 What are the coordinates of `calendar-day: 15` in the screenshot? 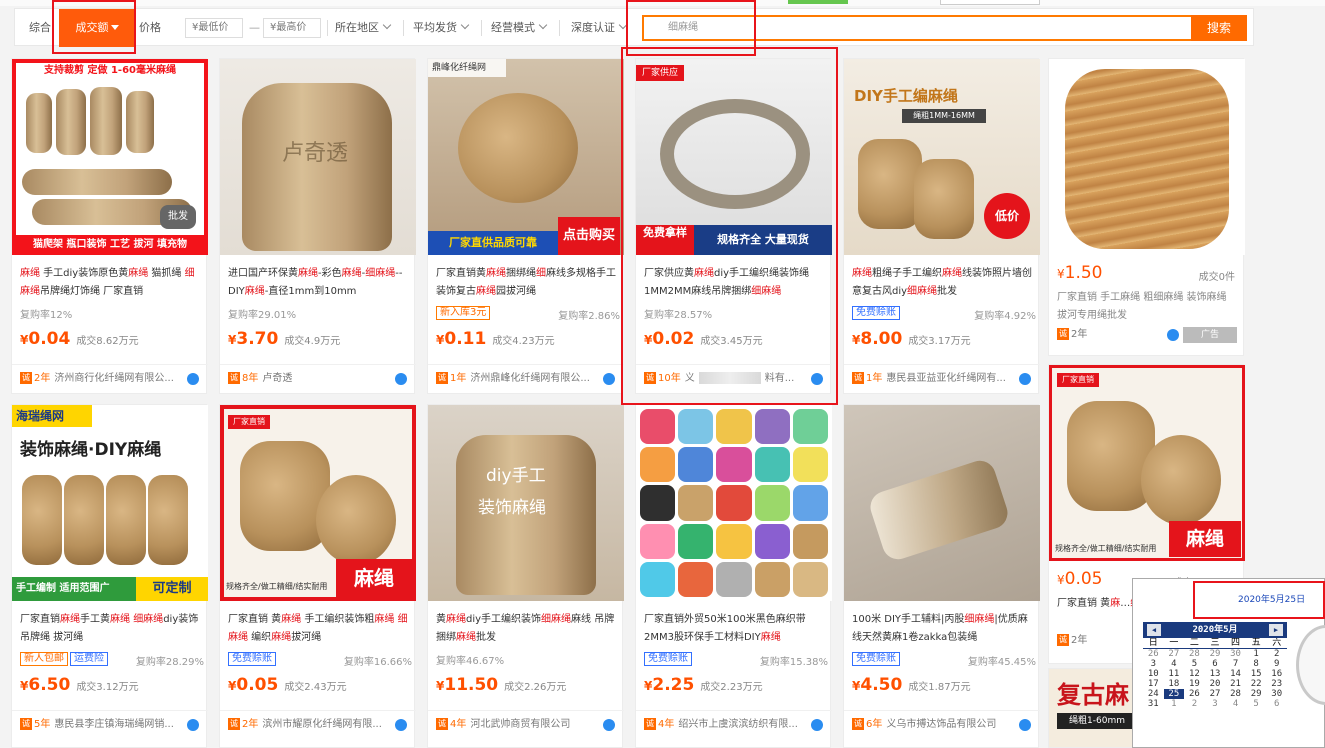 It's located at (1256, 674).